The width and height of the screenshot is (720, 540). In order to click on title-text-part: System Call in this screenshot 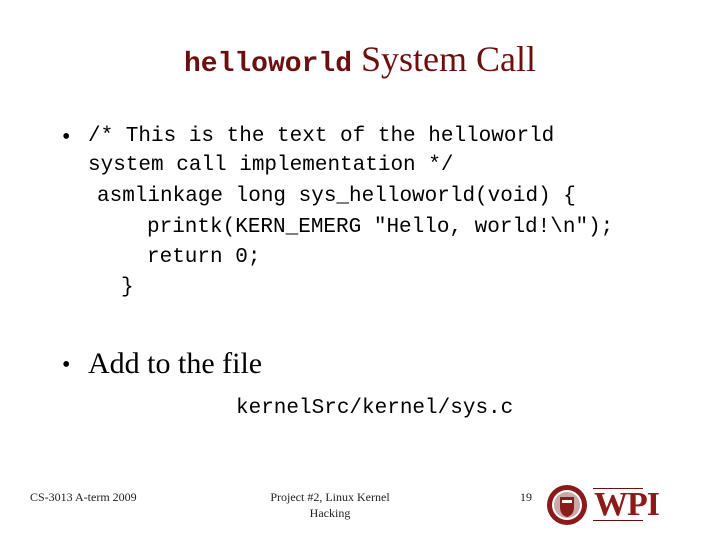, I will do `click(444, 59)`.